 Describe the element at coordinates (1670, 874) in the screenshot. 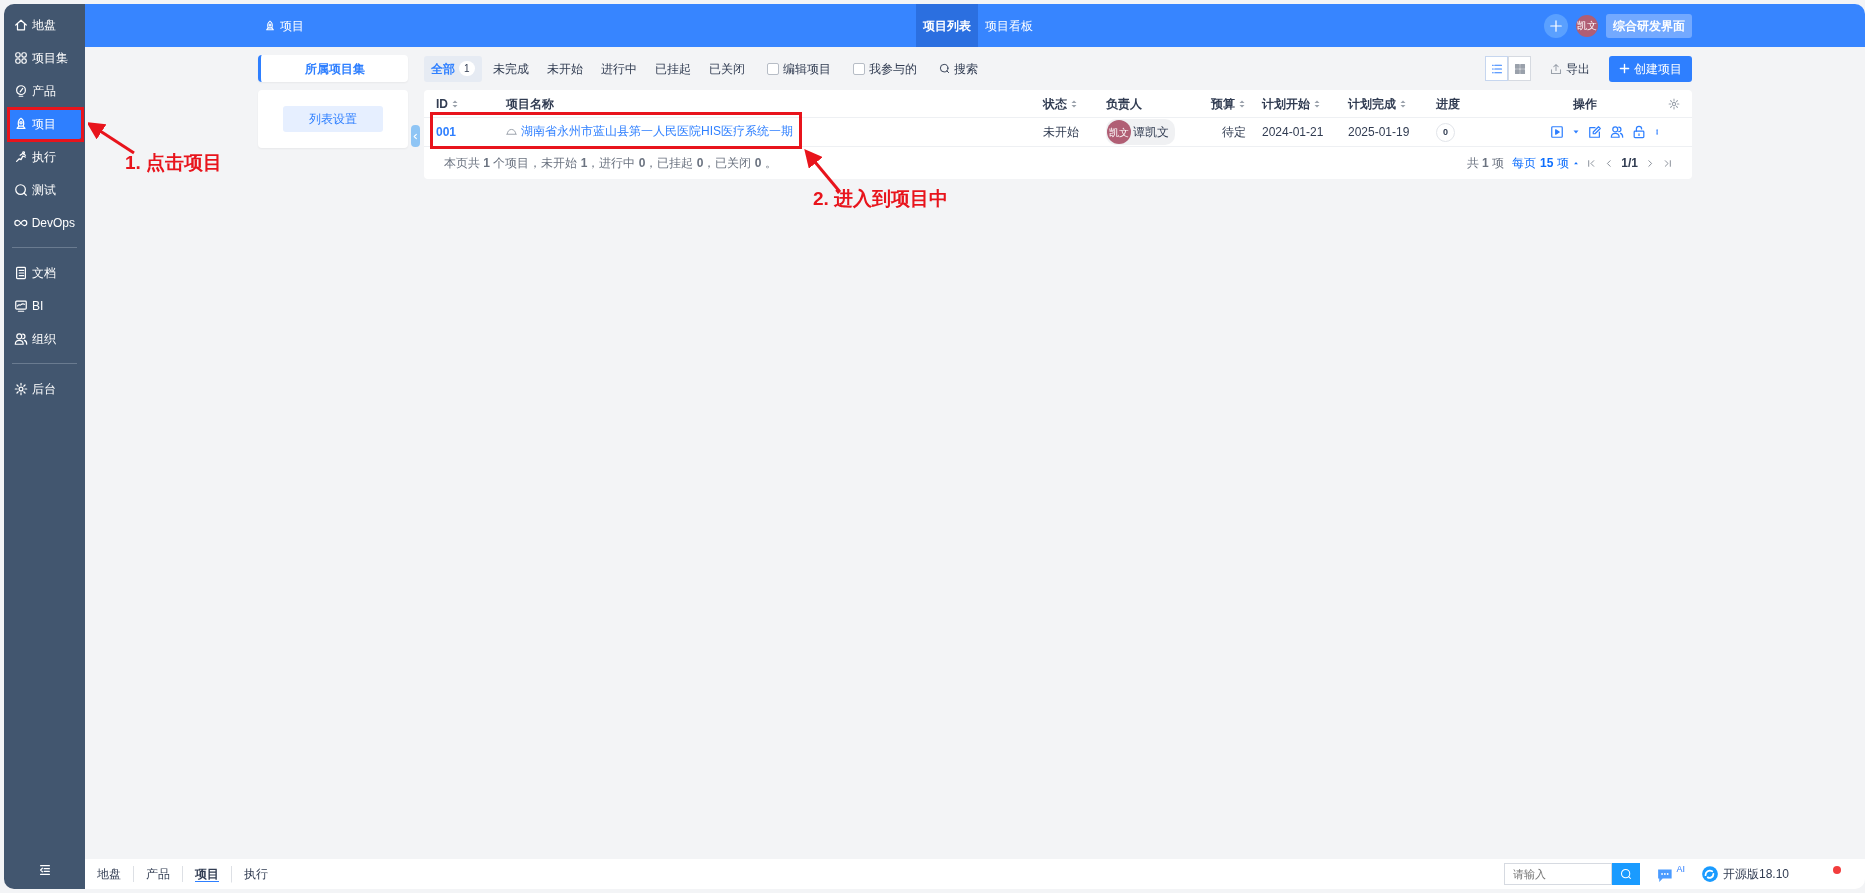

I see `ai-chat-button: AI` at that location.